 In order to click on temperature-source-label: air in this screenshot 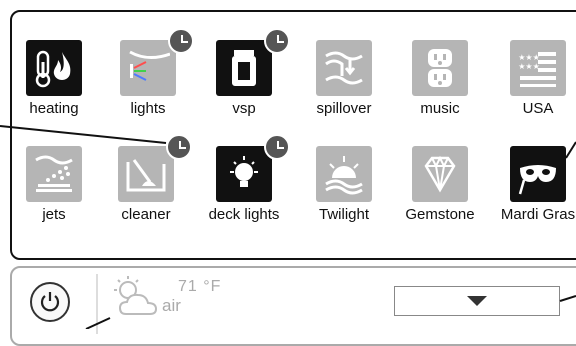, I will do `click(171, 305)`.